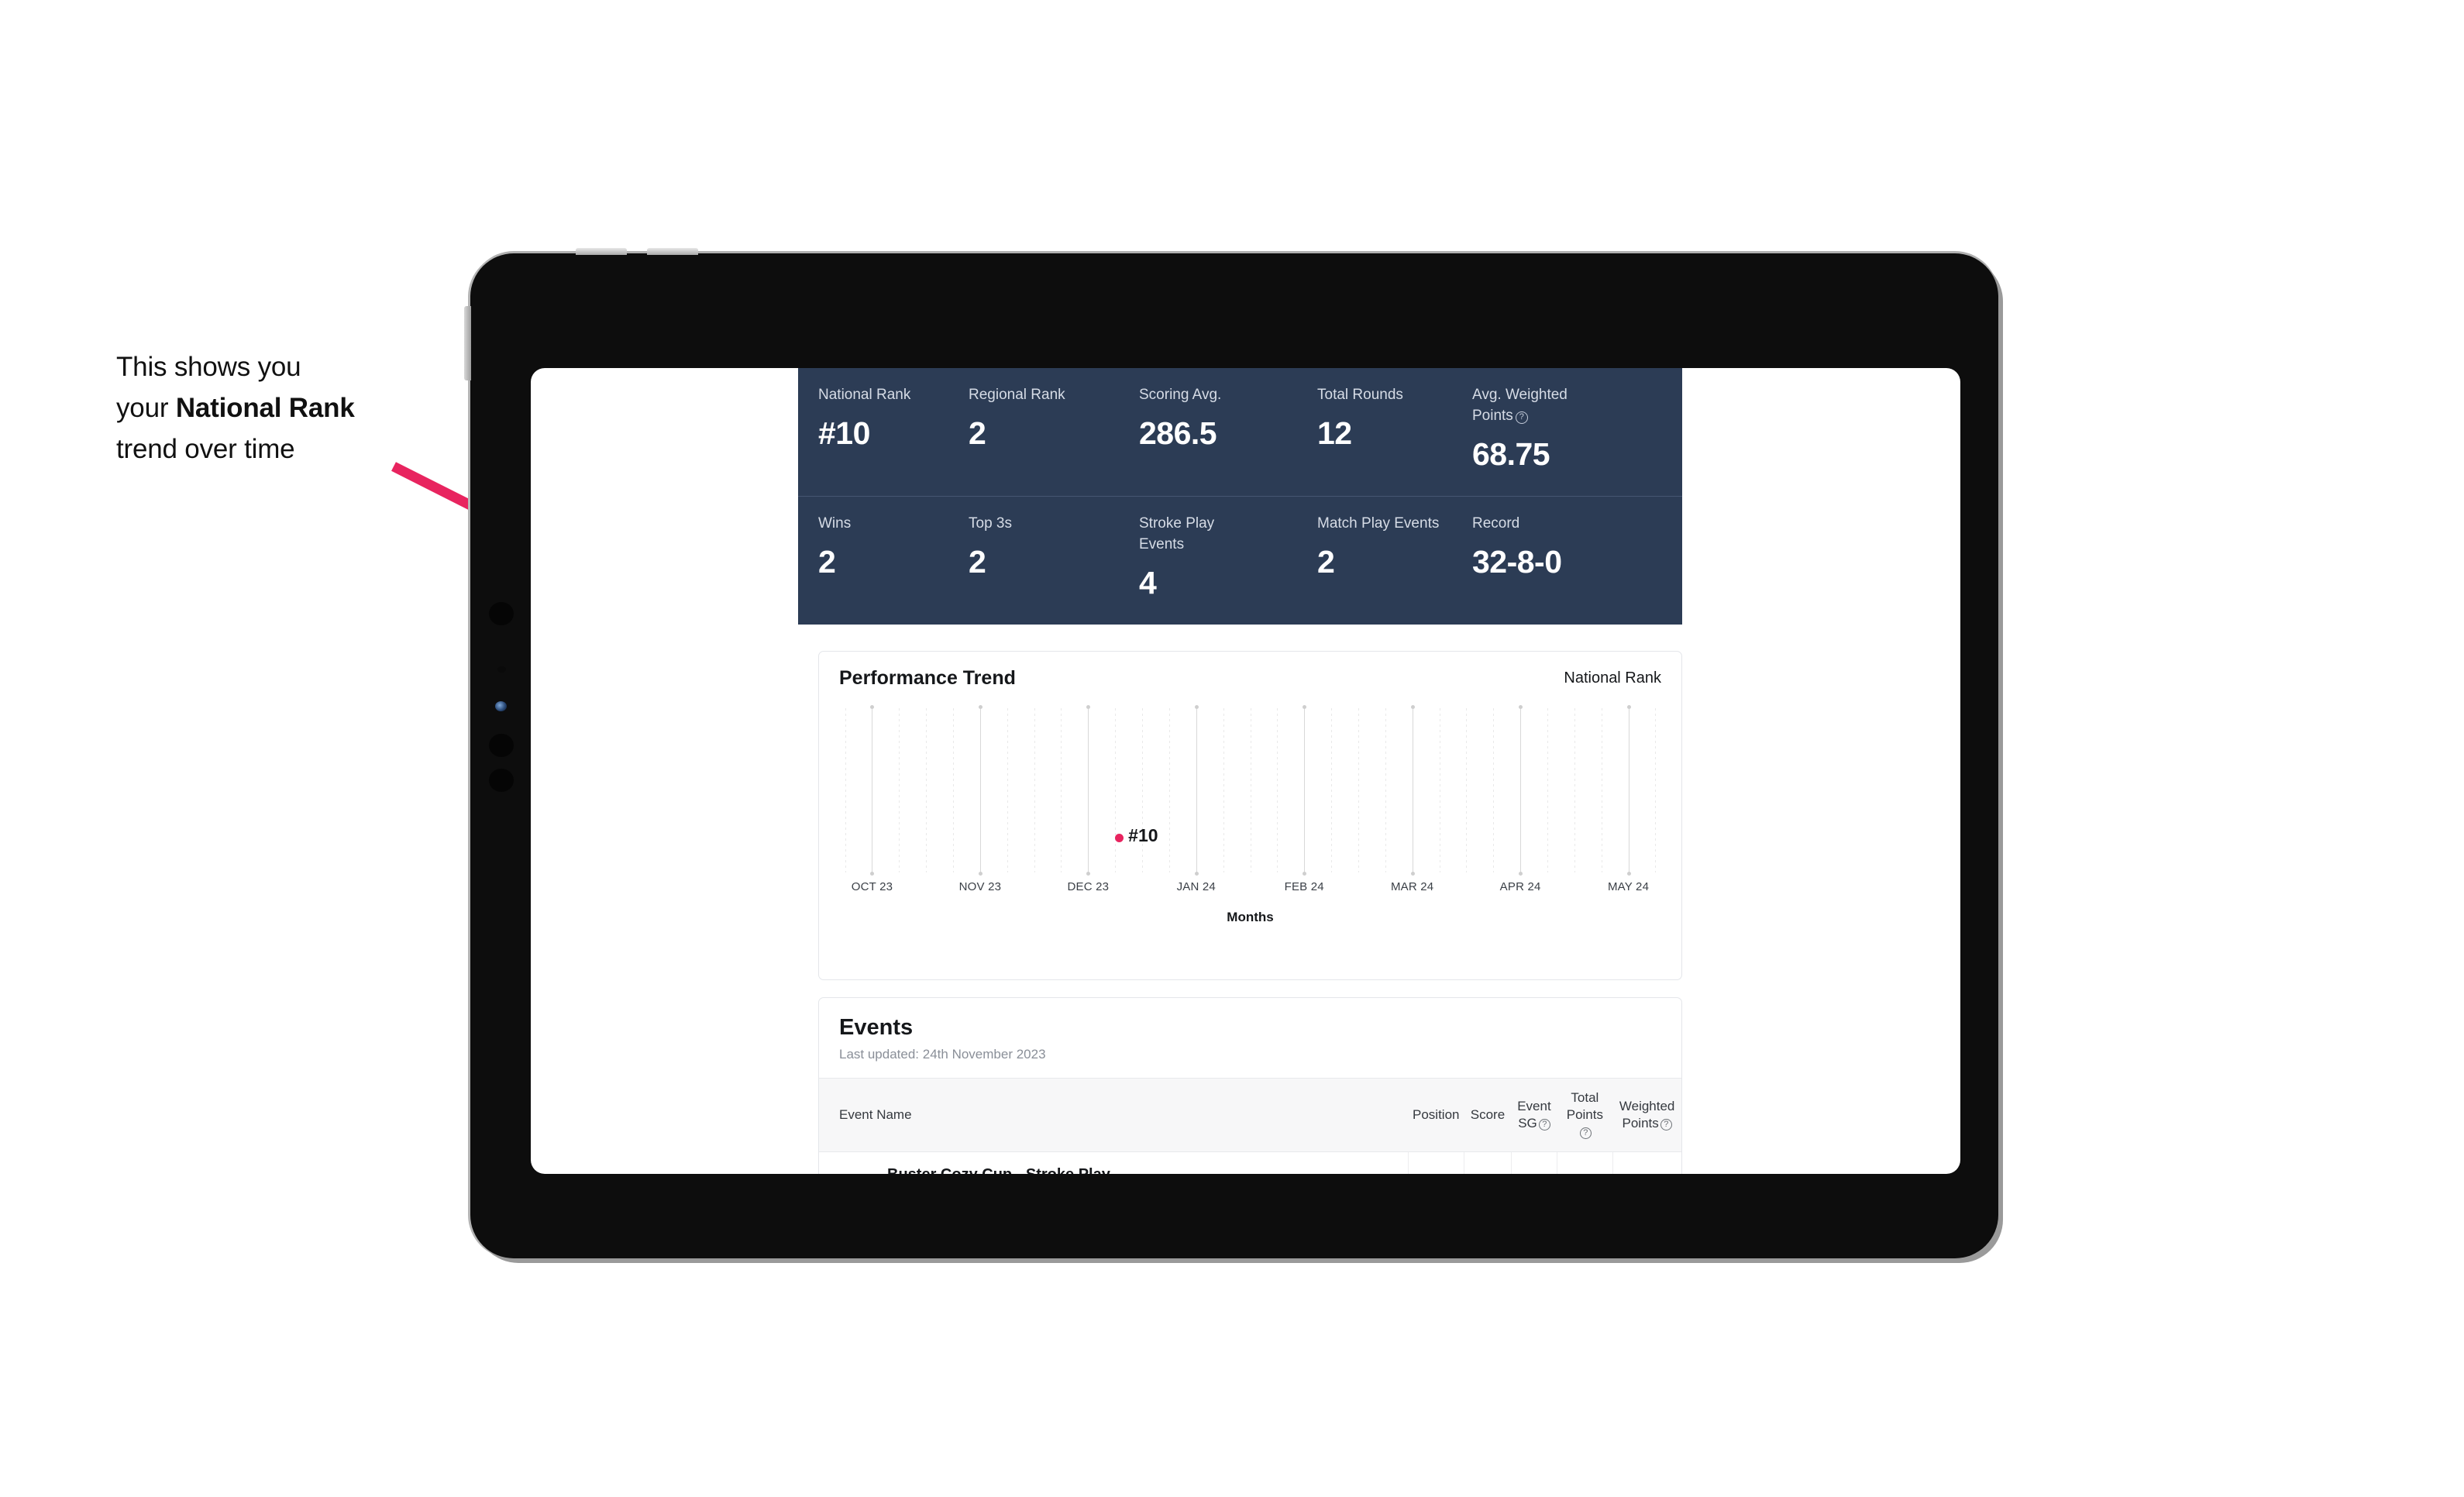  Describe the element at coordinates (601, 252) in the screenshot. I see `volume-up-button` at that location.